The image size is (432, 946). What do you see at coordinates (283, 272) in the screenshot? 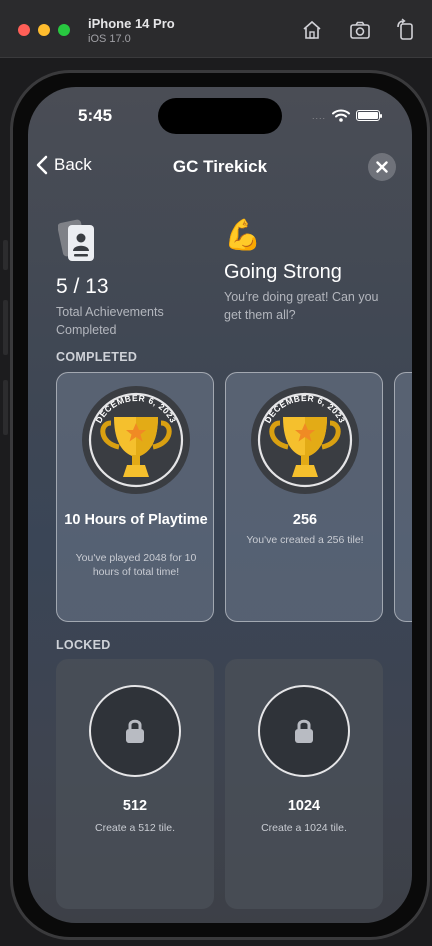
I see `status-title: Going Strong` at bounding box center [283, 272].